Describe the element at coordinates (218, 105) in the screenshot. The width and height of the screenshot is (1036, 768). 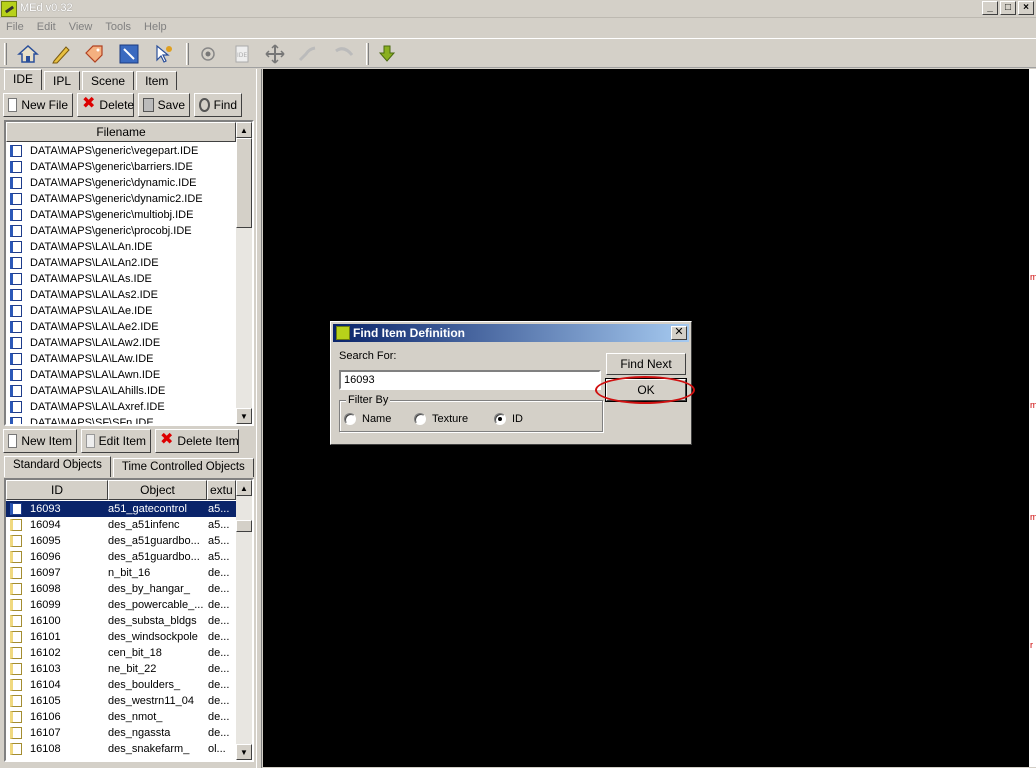
I see `find-button: Find` at that location.